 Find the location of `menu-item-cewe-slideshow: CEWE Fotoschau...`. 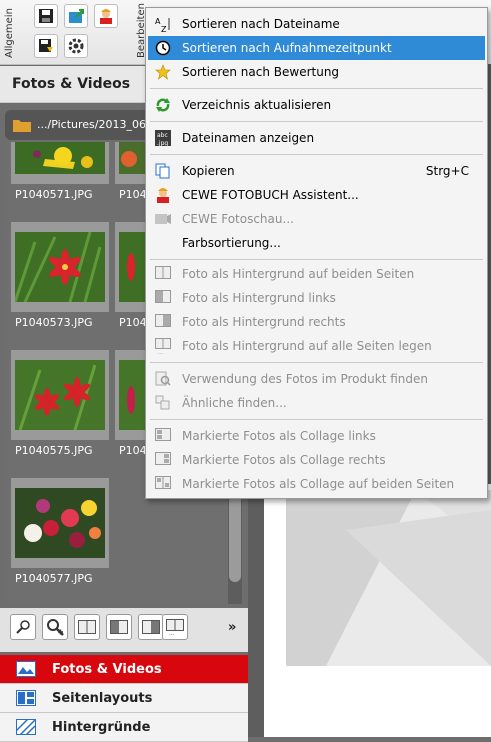

menu-item-cewe-slideshow: CEWE Fotoschau... is located at coordinates (316, 219).